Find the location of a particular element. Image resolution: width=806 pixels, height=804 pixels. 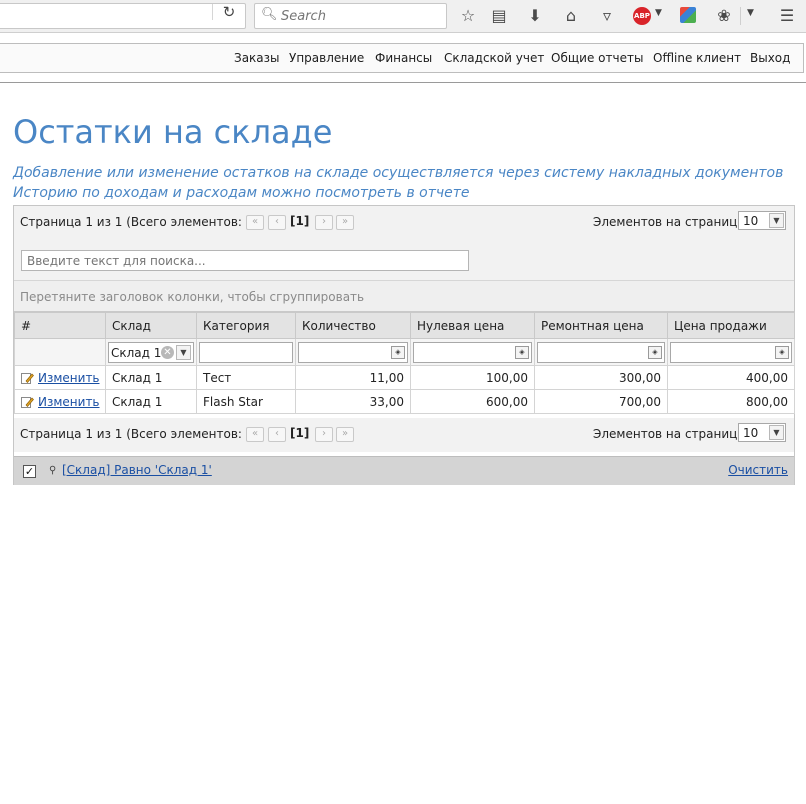

zero-price-filter-input: ◈ is located at coordinates (472, 352).